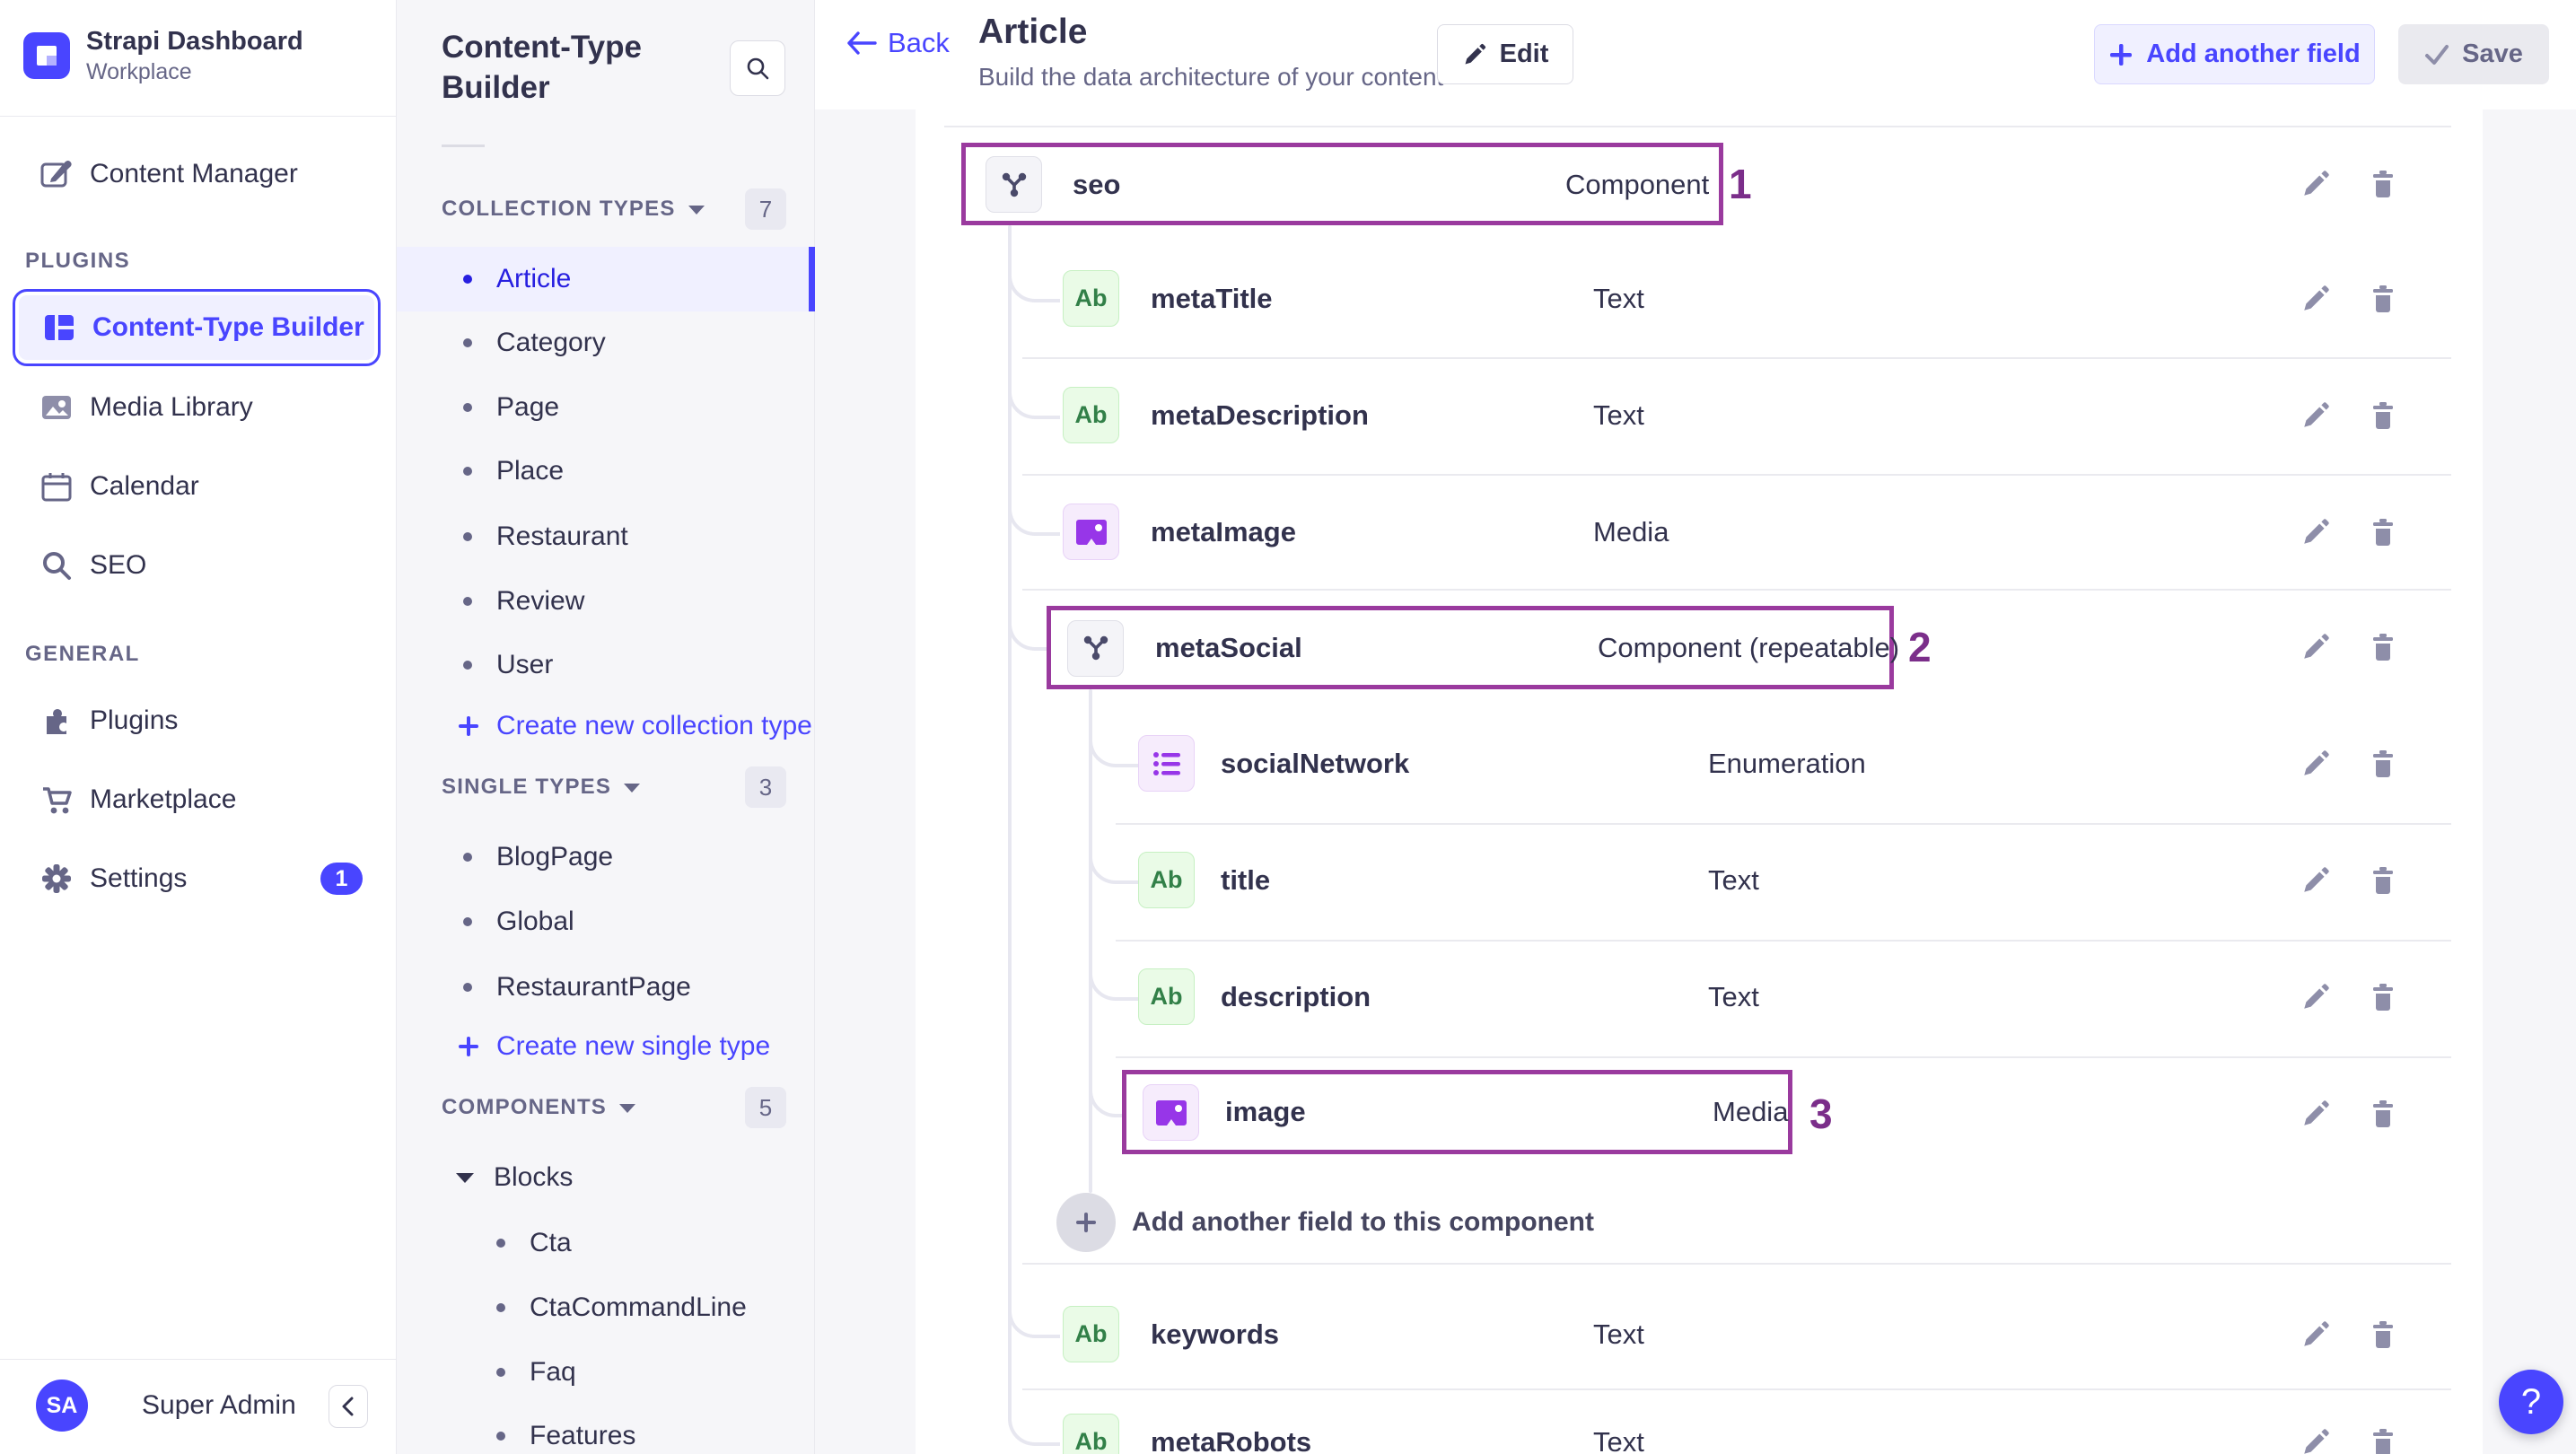 This screenshot has width=2576, height=1454. What do you see at coordinates (606, 343) in the screenshot?
I see `sidebar-item-category: Category` at bounding box center [606, 343].